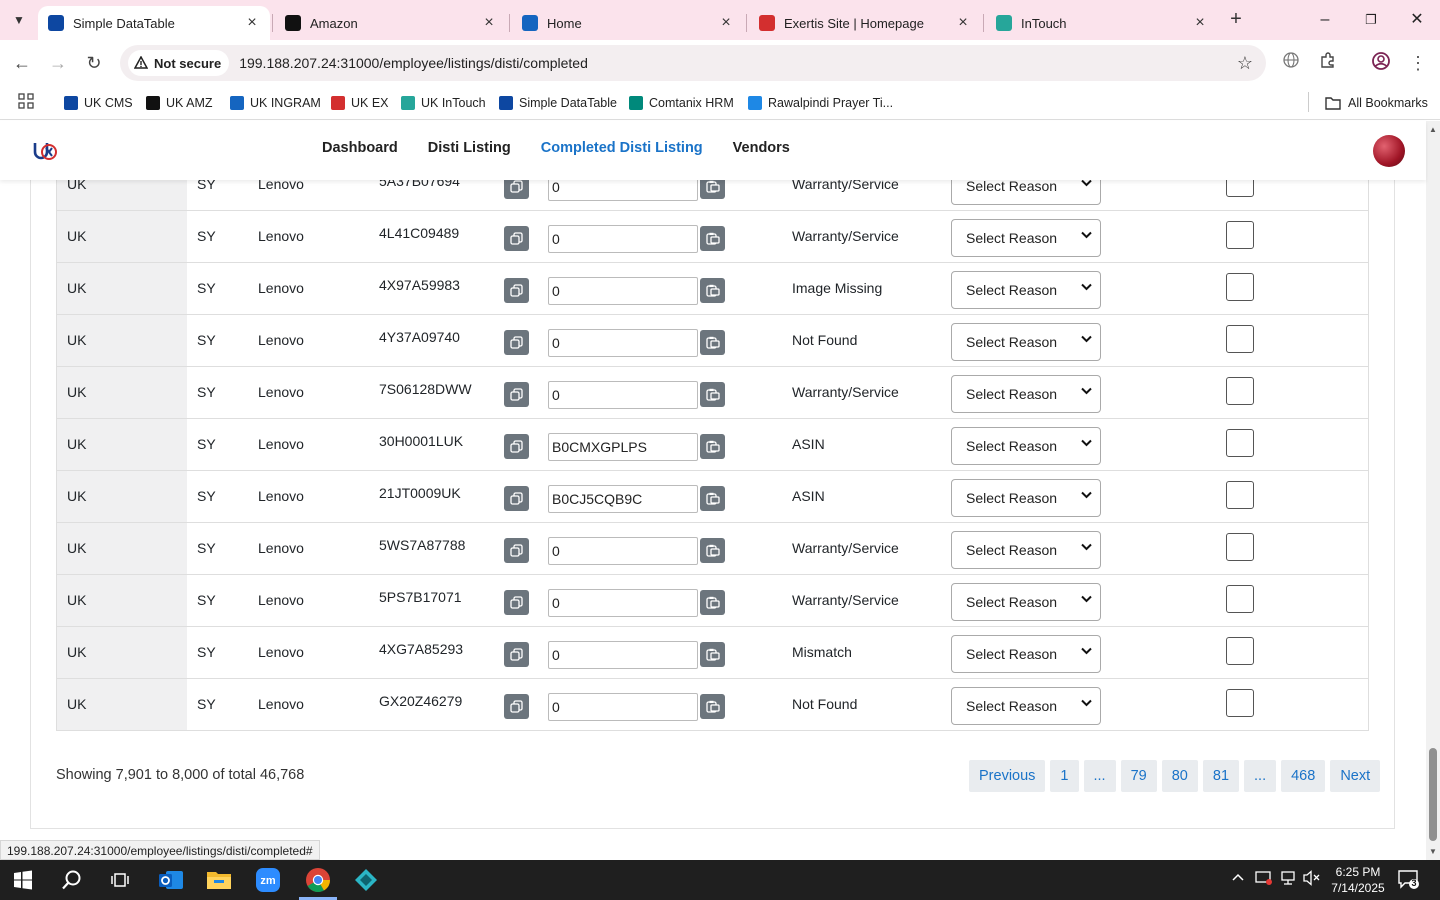  Describe the element at coordinates (1381, 63) in the screenshot. I see `profile-icon` at that location.